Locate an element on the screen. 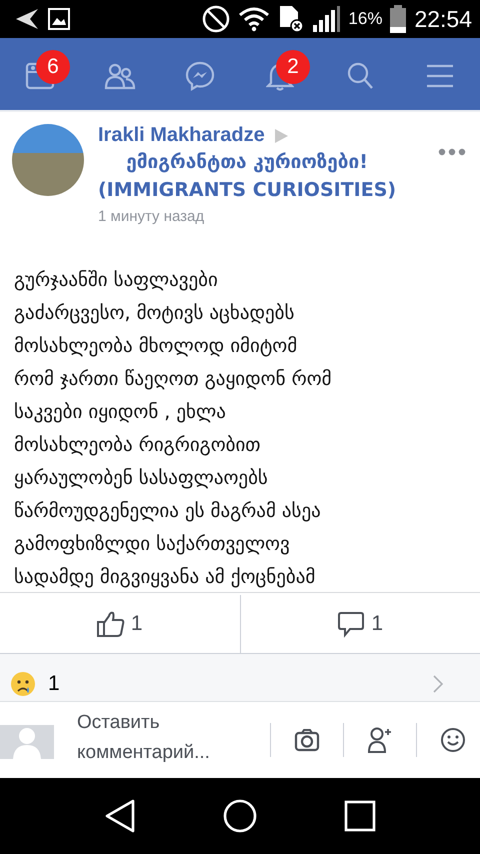  notification-badge: 2 is located at coordinates (293, 67).